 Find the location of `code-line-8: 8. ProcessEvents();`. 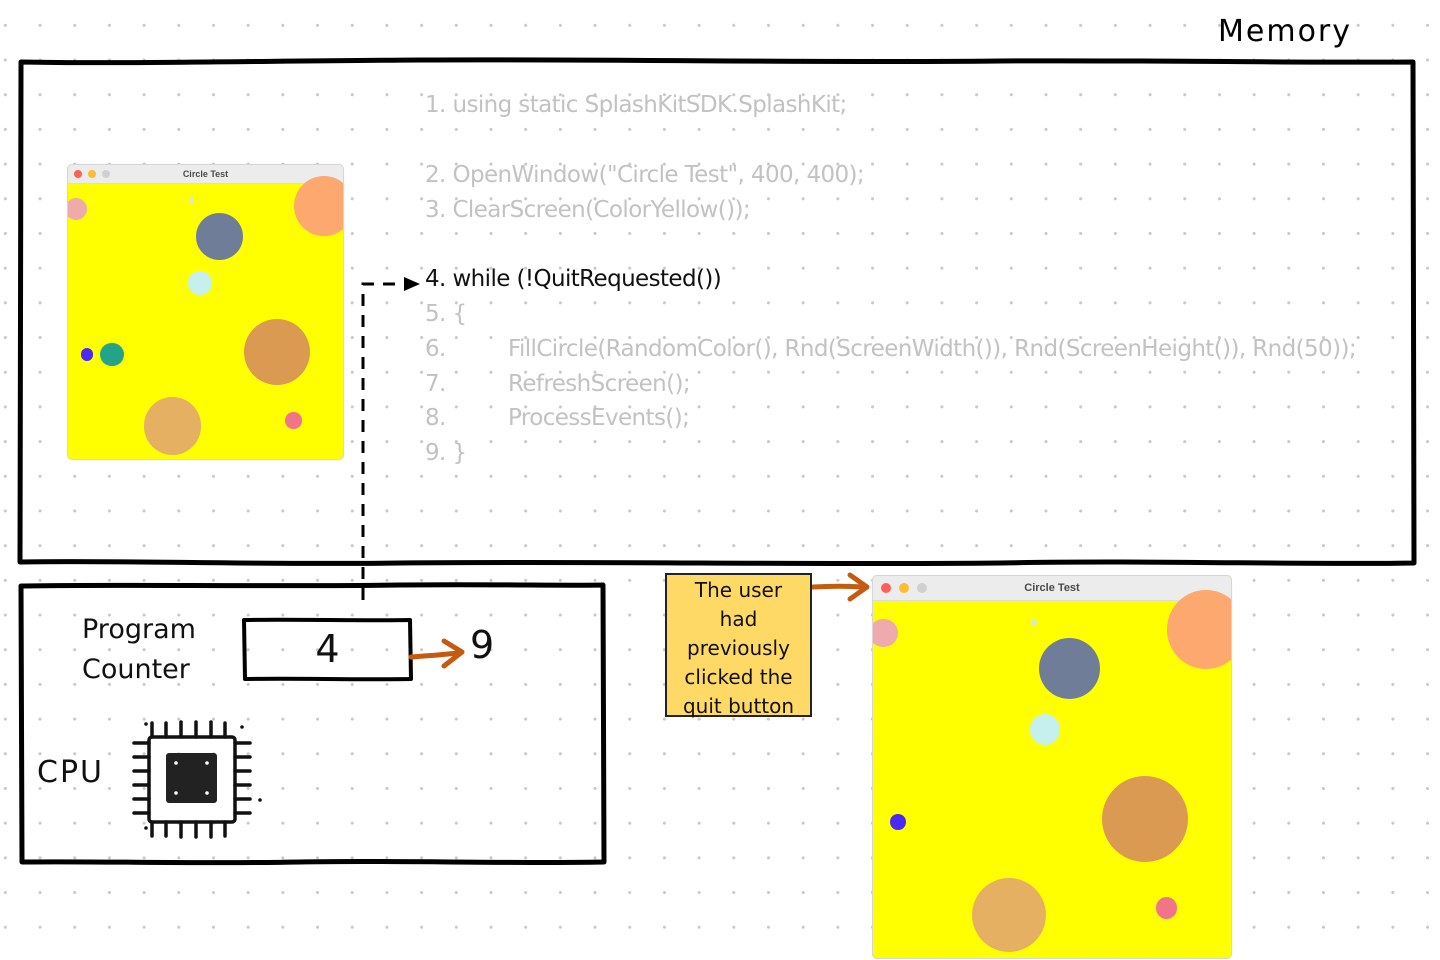

code-line-8: 8. ProcessEvents(); is located at coordinates (557, 418).